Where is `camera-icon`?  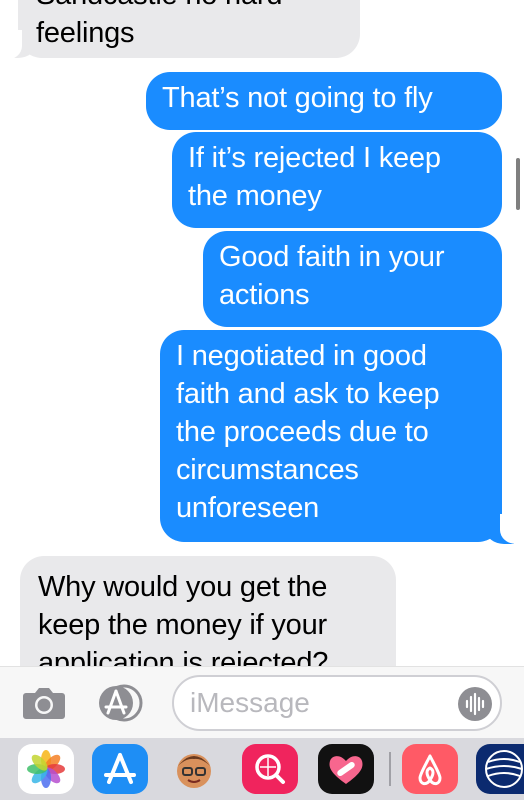
camera-icon is located at coordinates (44, 703).